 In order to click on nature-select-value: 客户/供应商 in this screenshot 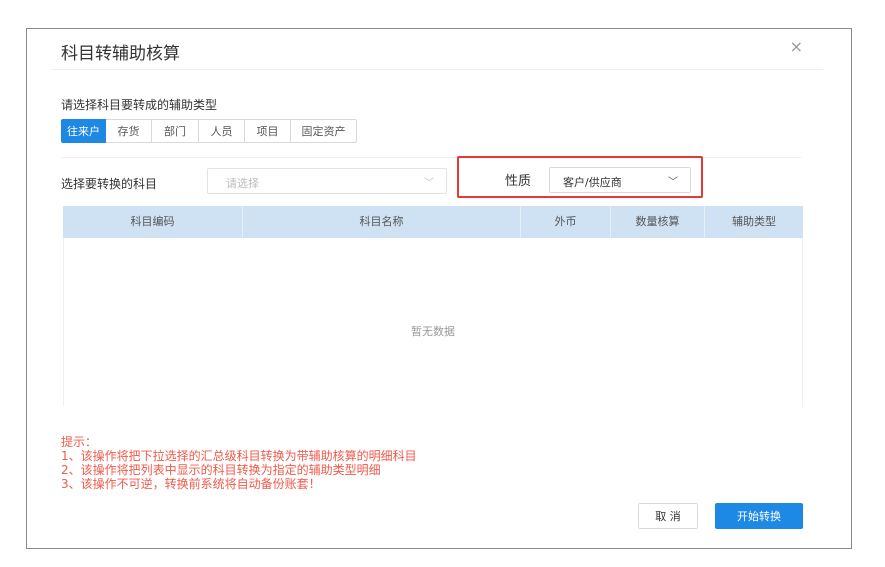, I will do `click(592, 182)`.